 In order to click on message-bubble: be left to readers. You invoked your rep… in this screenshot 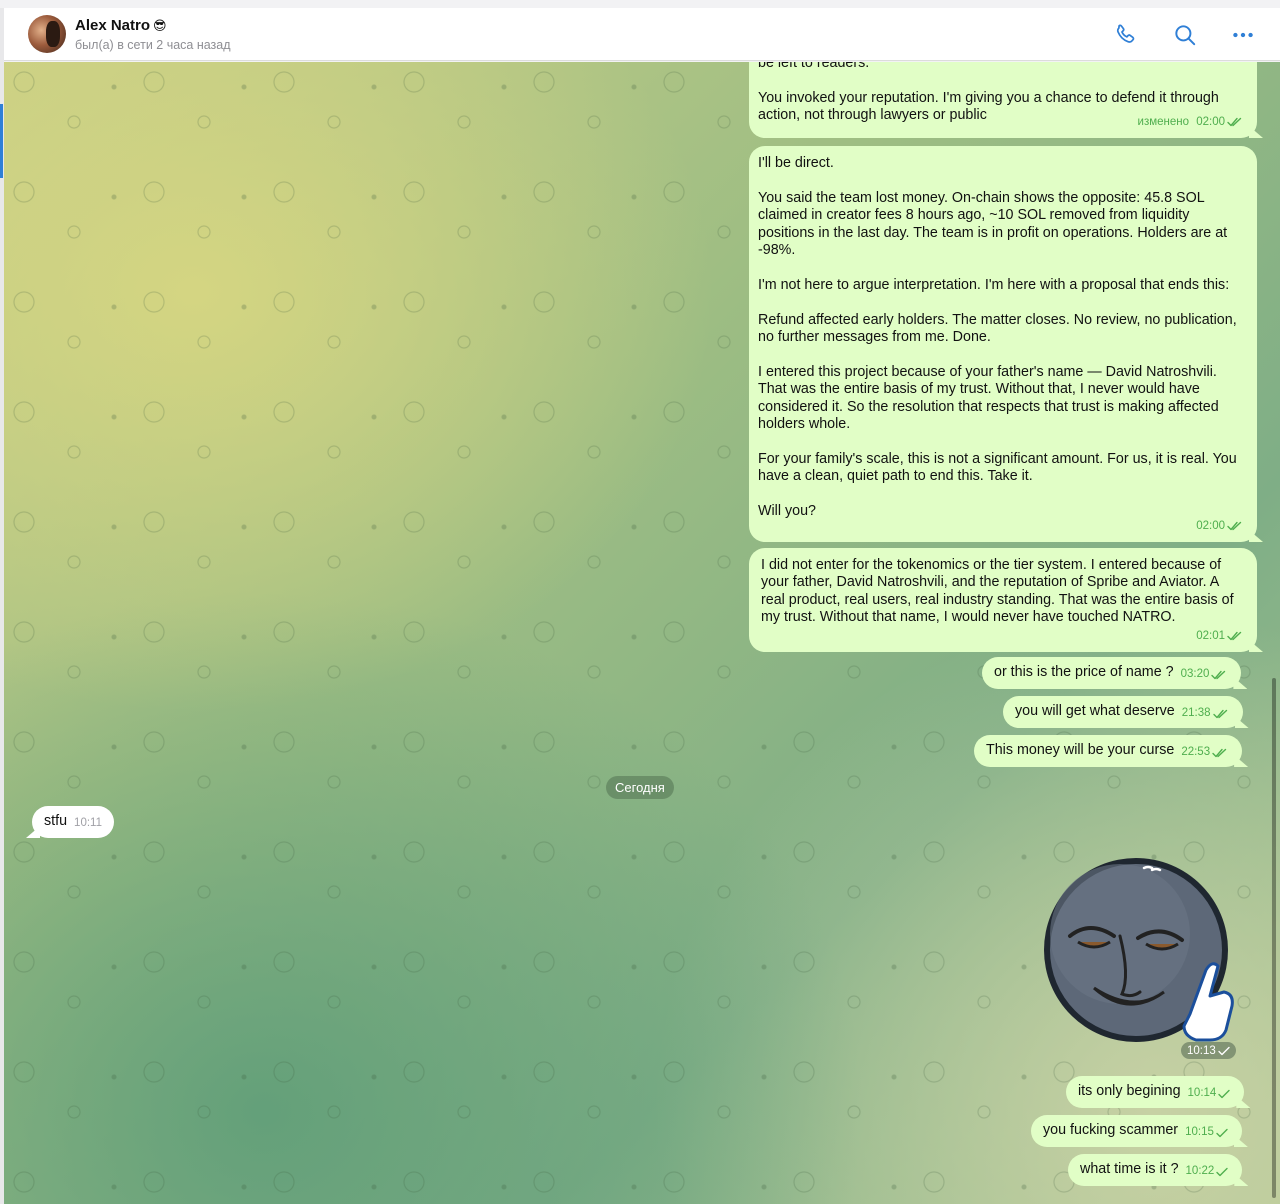, I will do `click(1003, 100)`.